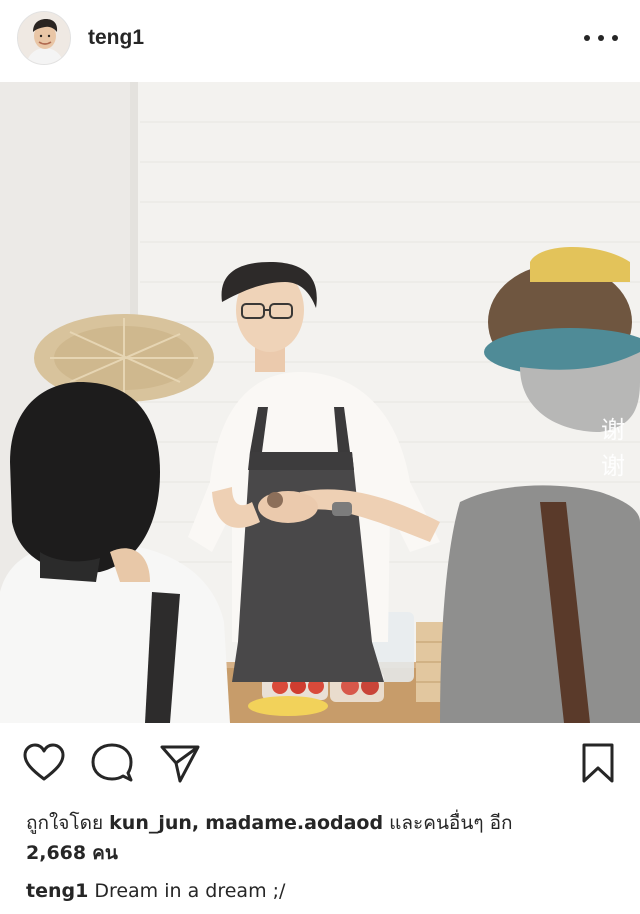 The image size is (640, 914). Describe the element at coordinates (105, 853) in the screenshot. I see `likes-suffix: คน` at that location.